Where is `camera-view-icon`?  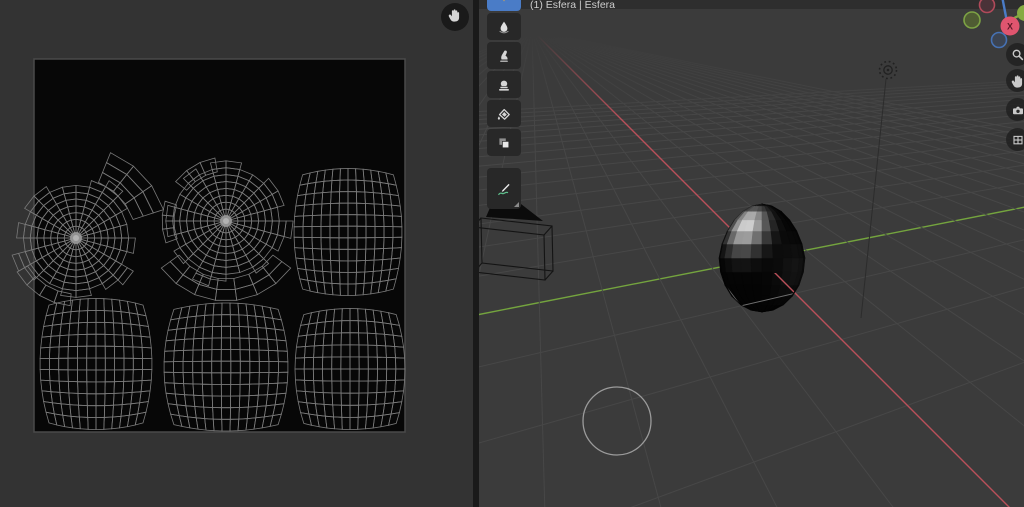
camera-view-icon is located at coordinates (1017, 110).